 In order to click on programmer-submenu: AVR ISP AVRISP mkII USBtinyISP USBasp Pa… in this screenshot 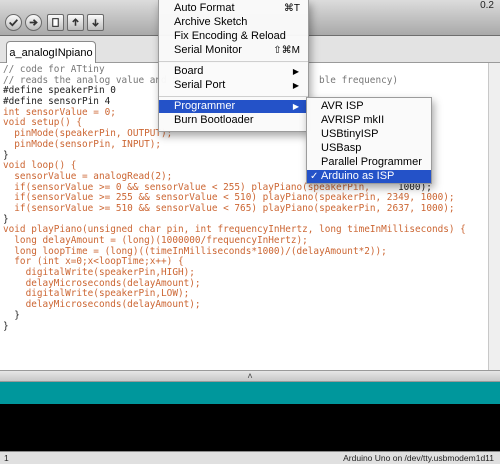, I will do `click(369, 140)`.